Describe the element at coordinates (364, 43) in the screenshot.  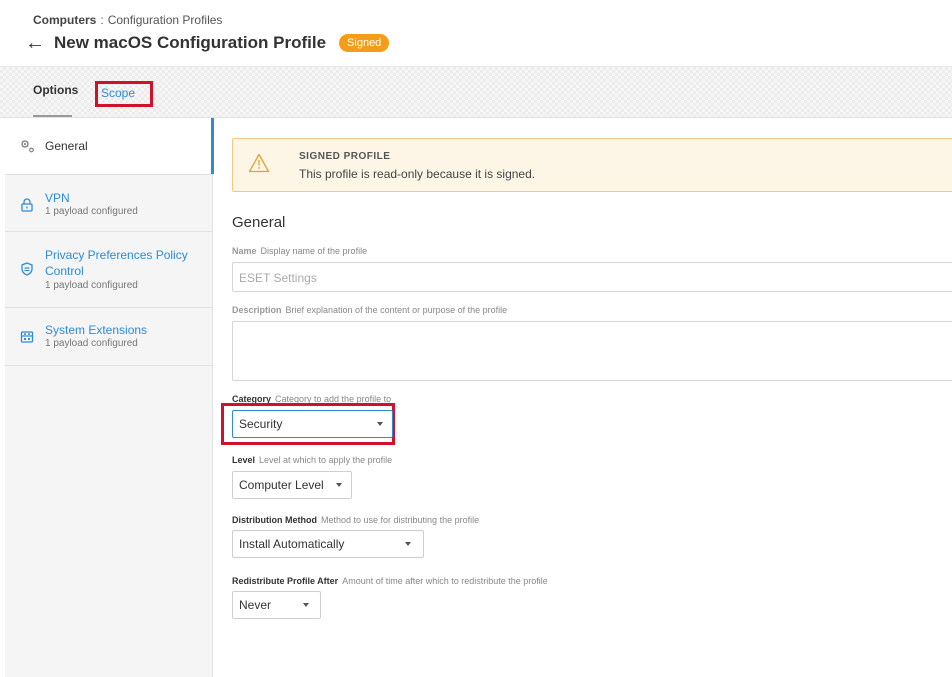
I see `status-badge: Signed` at that location.